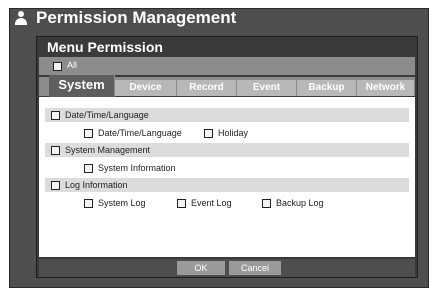 Image resolution: width=438 pixels, height=296 pixels. I want to click on tab-network: Network, so click(386, 88).